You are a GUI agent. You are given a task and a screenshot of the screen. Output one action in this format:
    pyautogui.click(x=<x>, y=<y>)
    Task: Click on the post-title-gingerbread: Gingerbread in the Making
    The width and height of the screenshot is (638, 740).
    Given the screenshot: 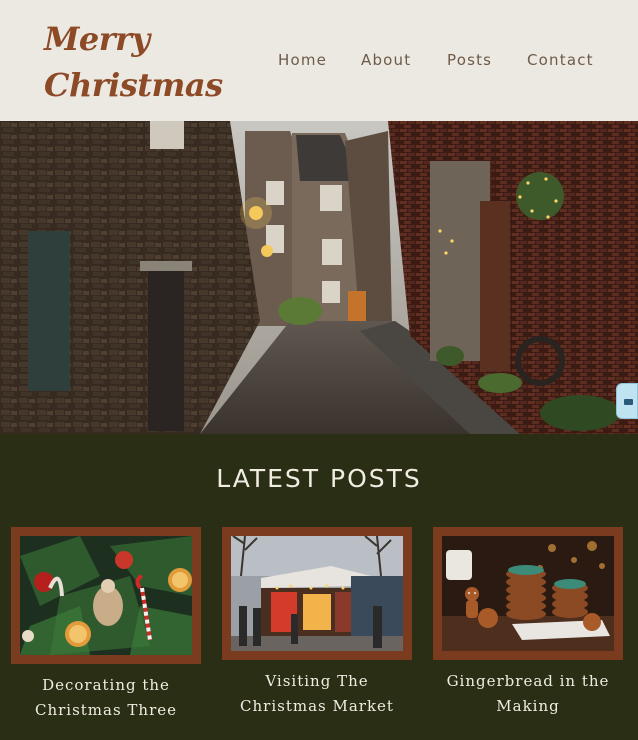 What is the action you would take?
    pyautogui.click(x=528, y=694)
    